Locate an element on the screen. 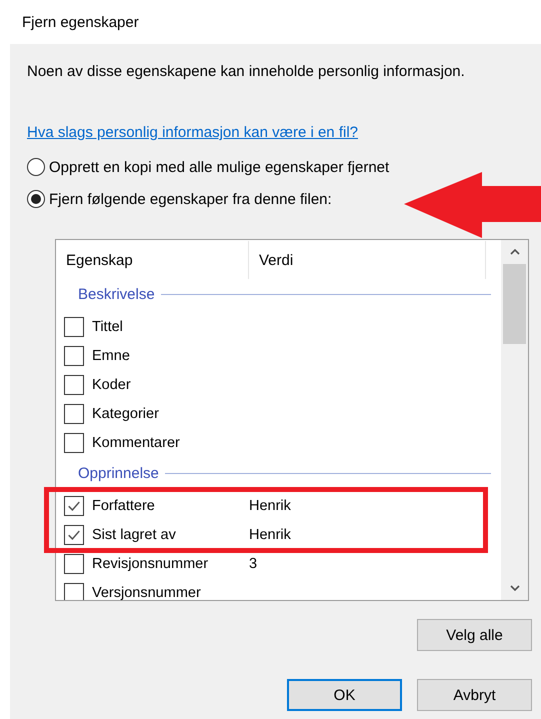 Image resolution: width=541 pixels, height=719 pixels. column-header: Verdi is located at coordinates (367, 260).